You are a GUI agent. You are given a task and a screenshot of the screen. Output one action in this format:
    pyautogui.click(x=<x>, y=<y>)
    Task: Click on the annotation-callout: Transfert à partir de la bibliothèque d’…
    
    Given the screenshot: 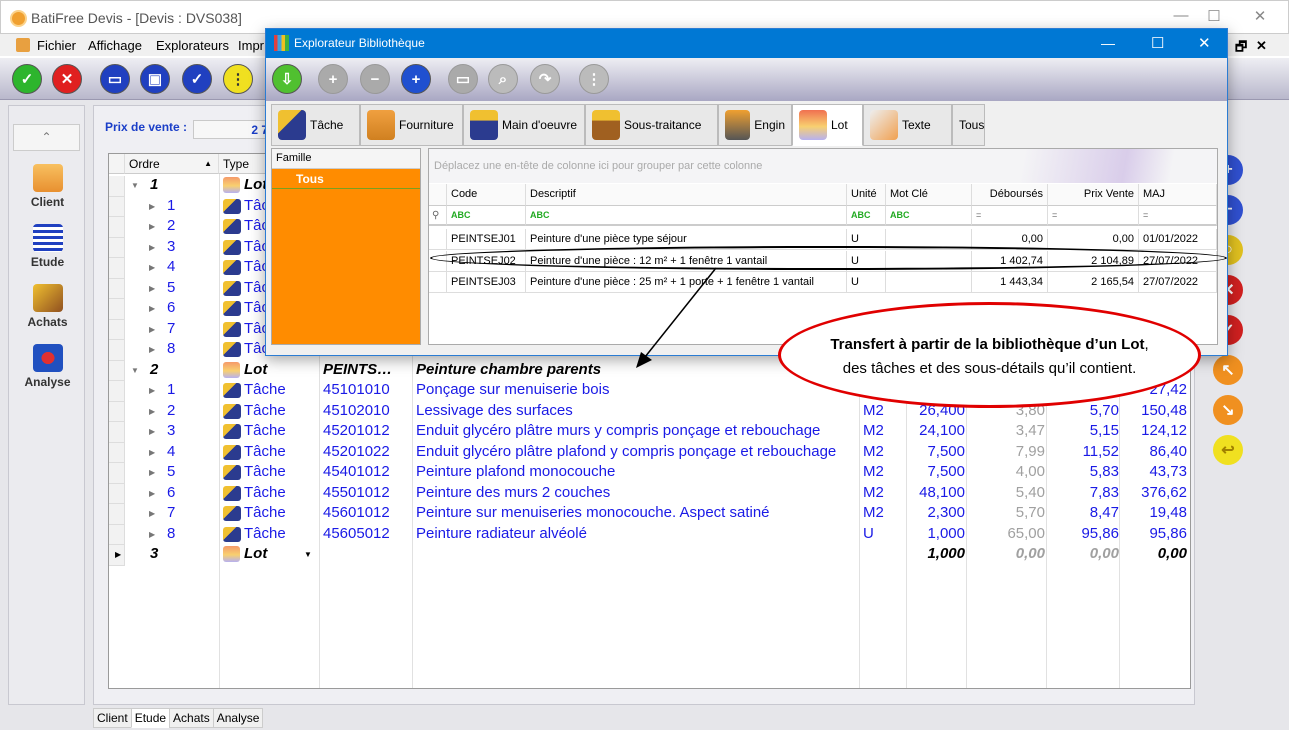 What is the action you would take?
    pyautogui.click(x=989, y=355)
    